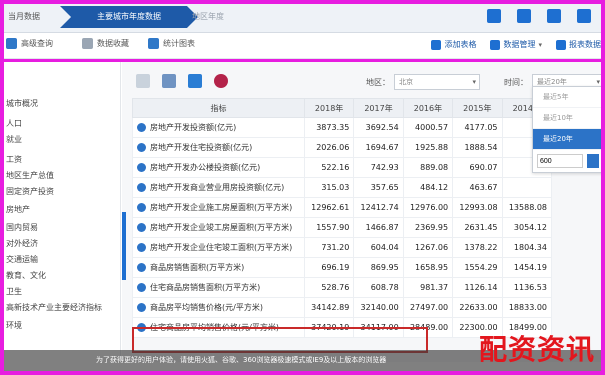 The width and height of the screenshot is (605, 375). Describe the element at coordinates (524, 16) in the screenshot. I see `download-icon` at that location.